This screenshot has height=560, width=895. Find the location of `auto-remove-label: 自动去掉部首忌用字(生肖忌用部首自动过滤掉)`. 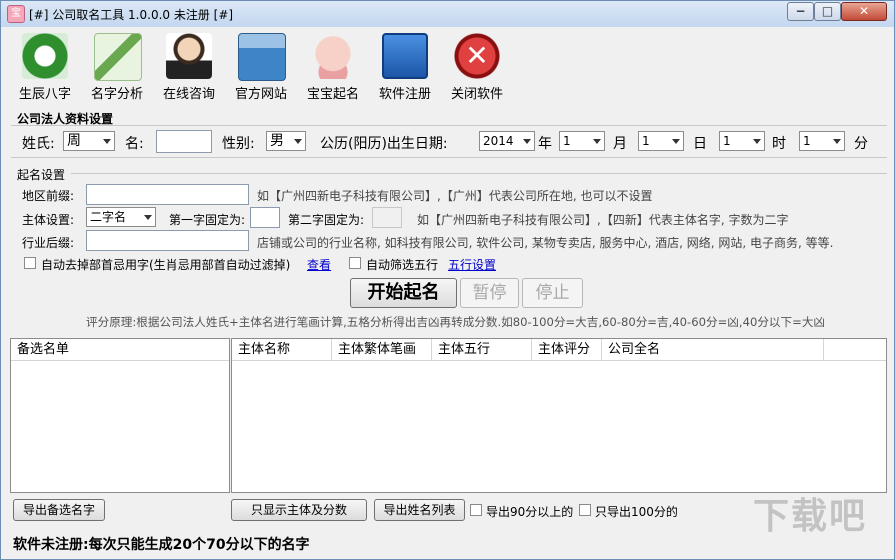

auto-remove-label: 自动去掉部首忌用字(生肖忌用部首自动过滤掉) is located at coordinates (166, 265).